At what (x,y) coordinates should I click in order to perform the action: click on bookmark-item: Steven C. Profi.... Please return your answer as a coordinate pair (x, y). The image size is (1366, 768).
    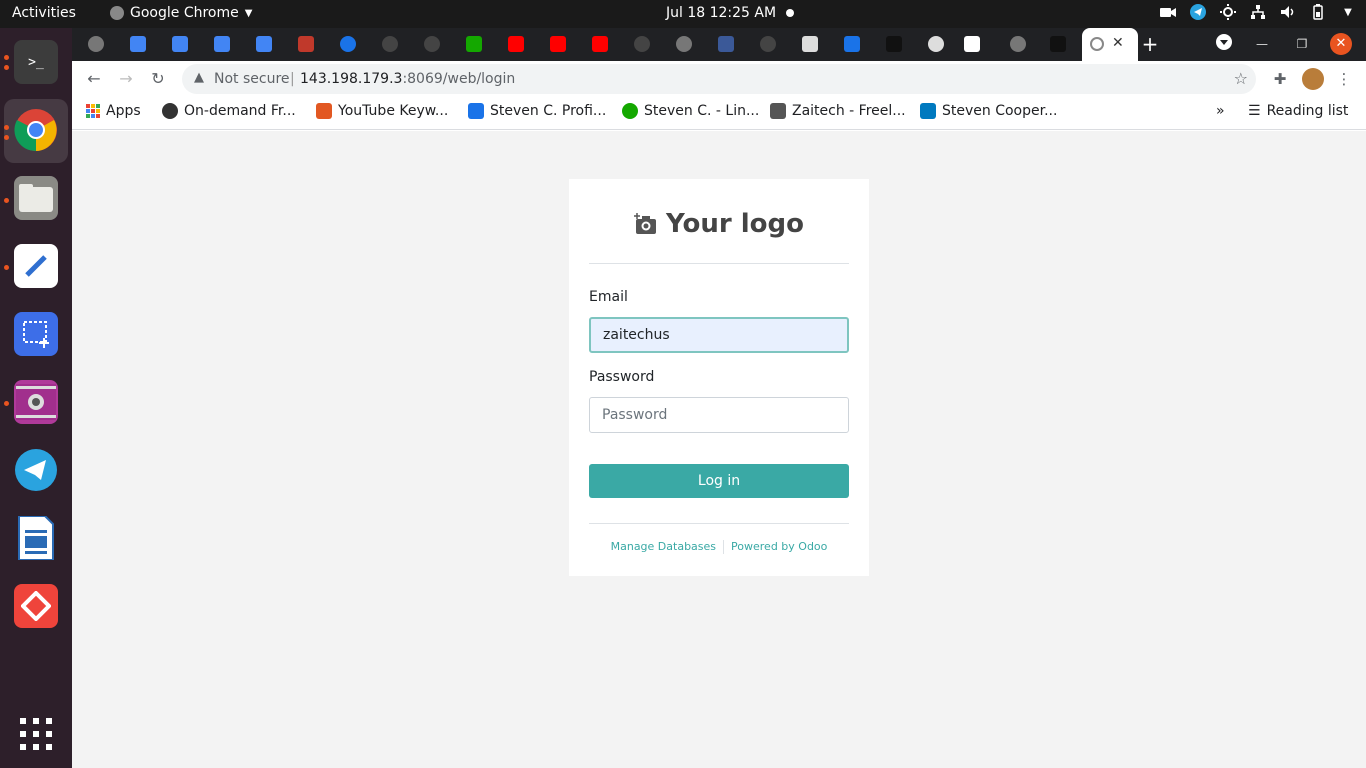
    Looking at the image, I should click on (537, 111).